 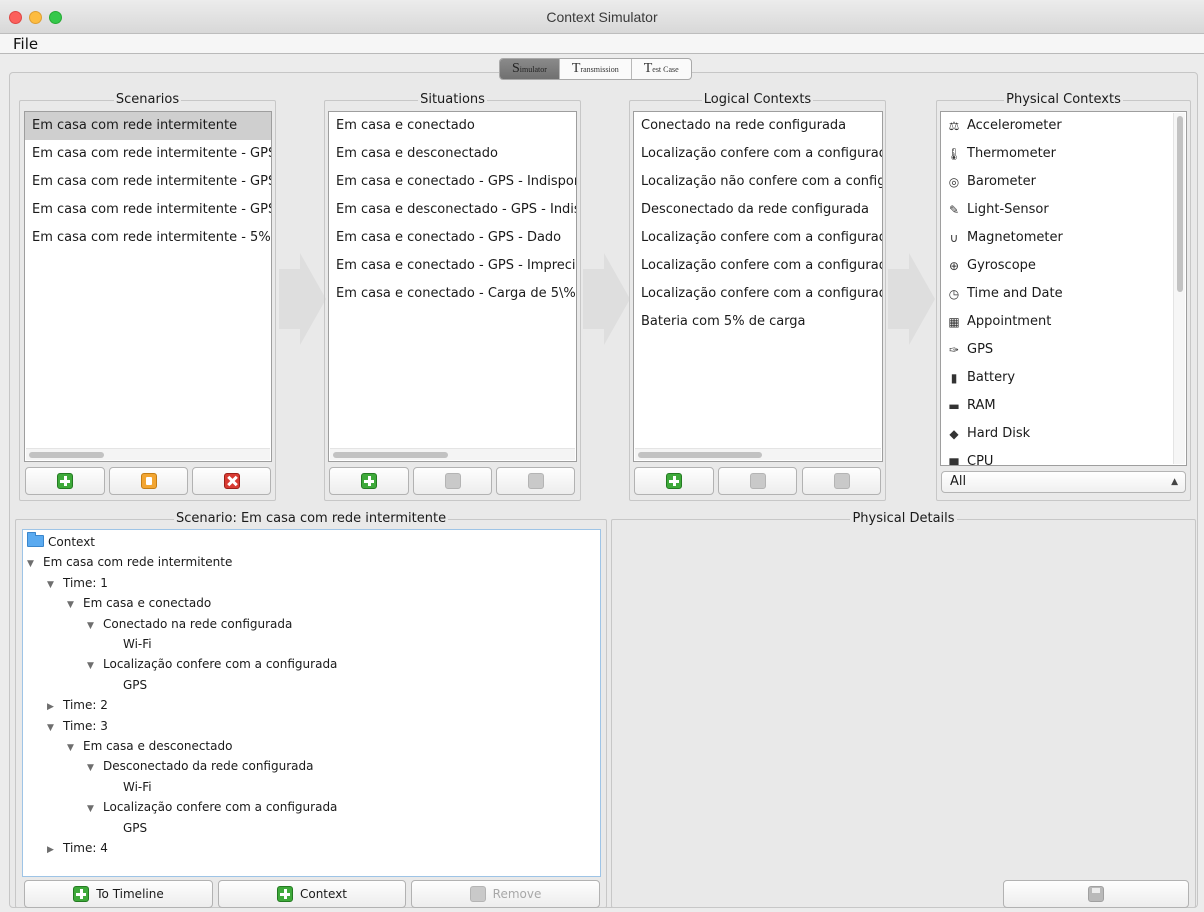 What do you see at coordinates (1063, 154) in the screenshot?
I see `physical-context-list-item: 🌡 Thermometer` at bounding box center [1063, 154].